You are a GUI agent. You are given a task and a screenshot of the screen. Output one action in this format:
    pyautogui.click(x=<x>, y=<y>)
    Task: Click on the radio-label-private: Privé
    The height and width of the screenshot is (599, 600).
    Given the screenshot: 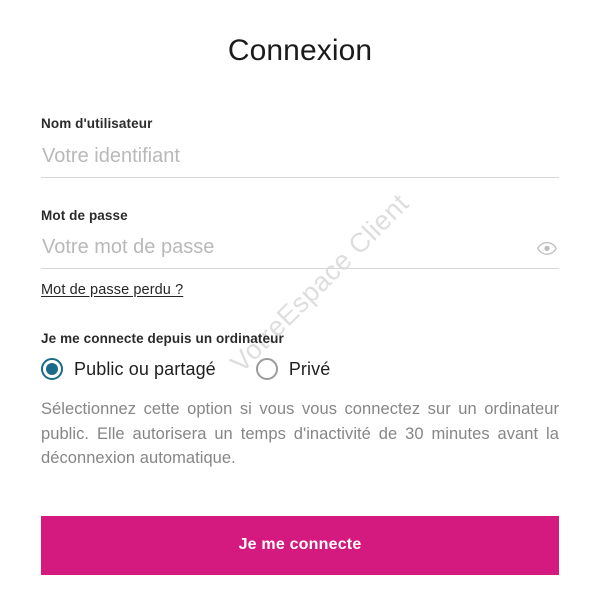 What is the action you would take?
    pyautogui.click(x=309, y=368)
    